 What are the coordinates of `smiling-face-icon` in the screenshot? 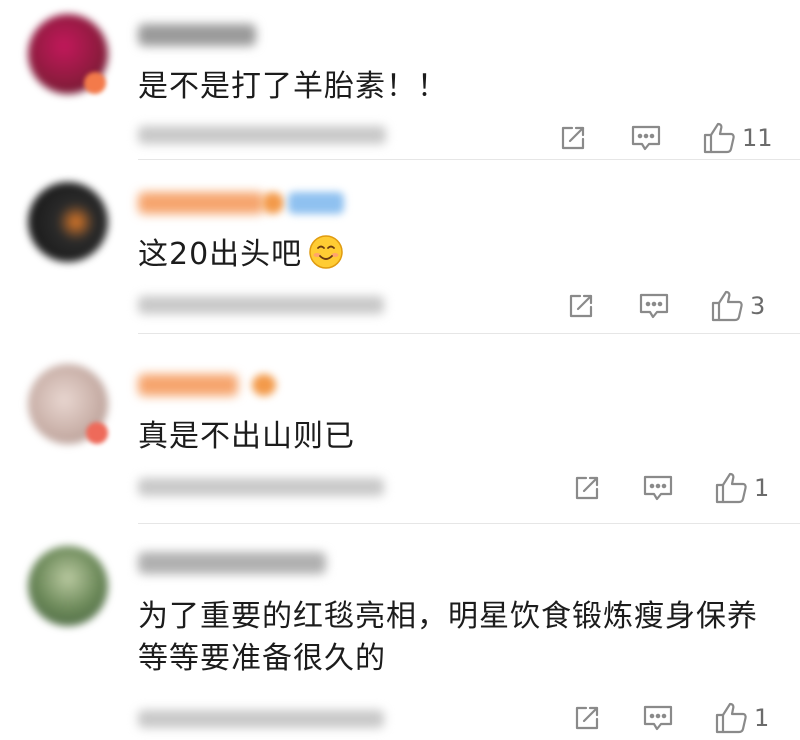 It's located at (326, 252).